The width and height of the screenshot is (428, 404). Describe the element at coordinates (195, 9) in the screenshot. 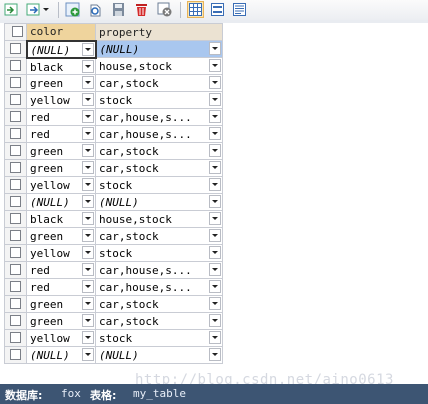

I see `grid-view-icon` at that location.